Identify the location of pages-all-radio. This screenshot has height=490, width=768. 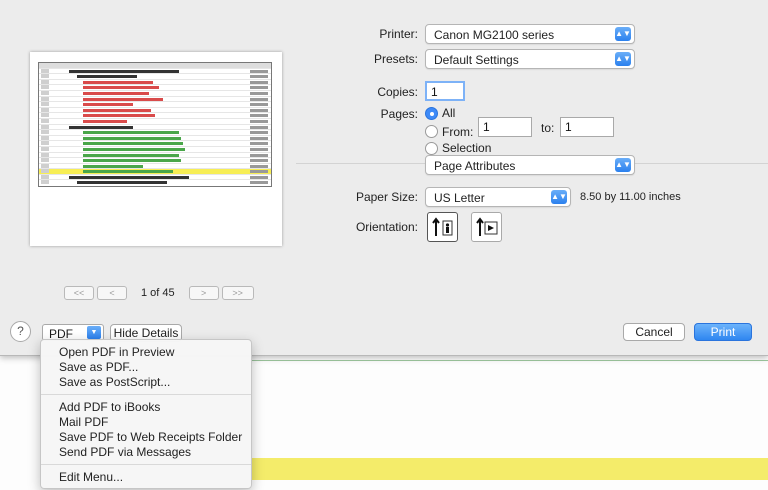
(431, 113).